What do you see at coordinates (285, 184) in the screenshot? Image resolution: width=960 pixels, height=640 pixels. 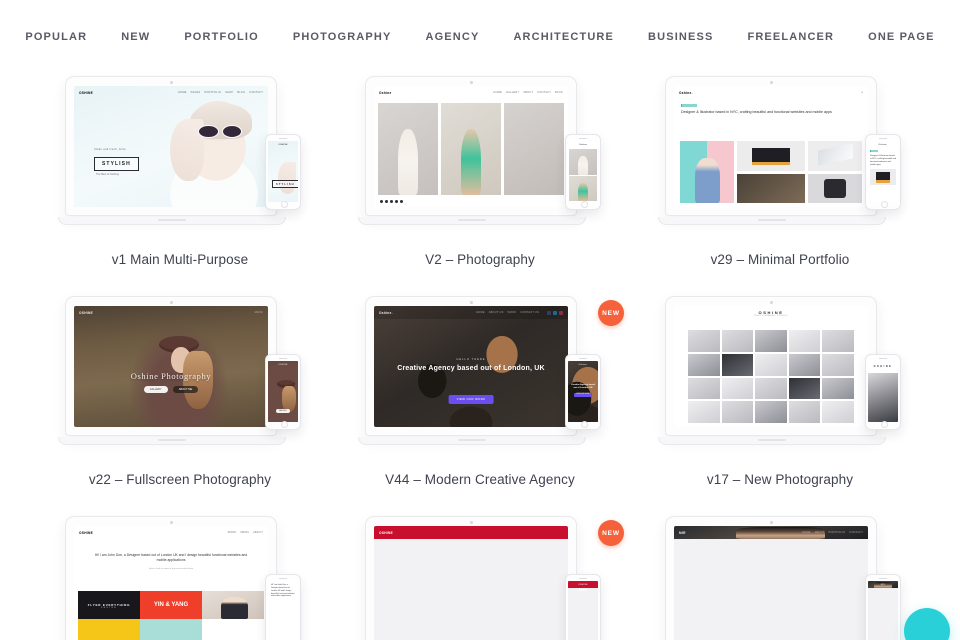 I see `phone-headline: STYLISH` at bounding box center [285, 184].